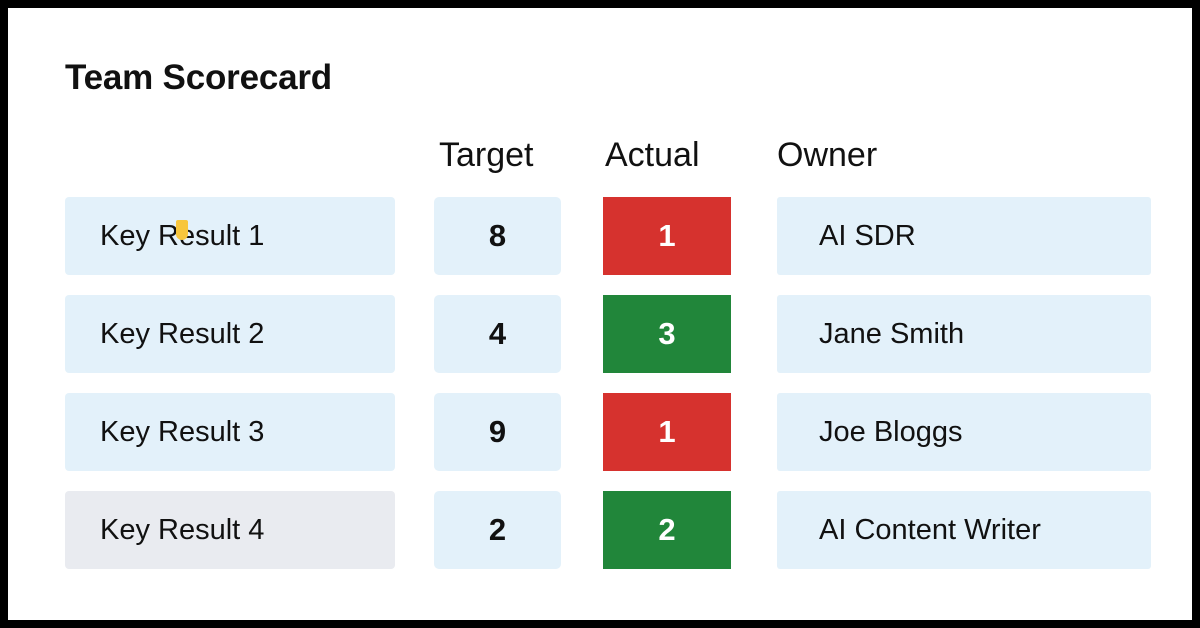 The image size is (1200, 628). What do you see at coordinates (600, 530) in the screenshot?
I see `table-row: Key Result 4 2 2 AI Content Writer` at bounding box center [600, 530].